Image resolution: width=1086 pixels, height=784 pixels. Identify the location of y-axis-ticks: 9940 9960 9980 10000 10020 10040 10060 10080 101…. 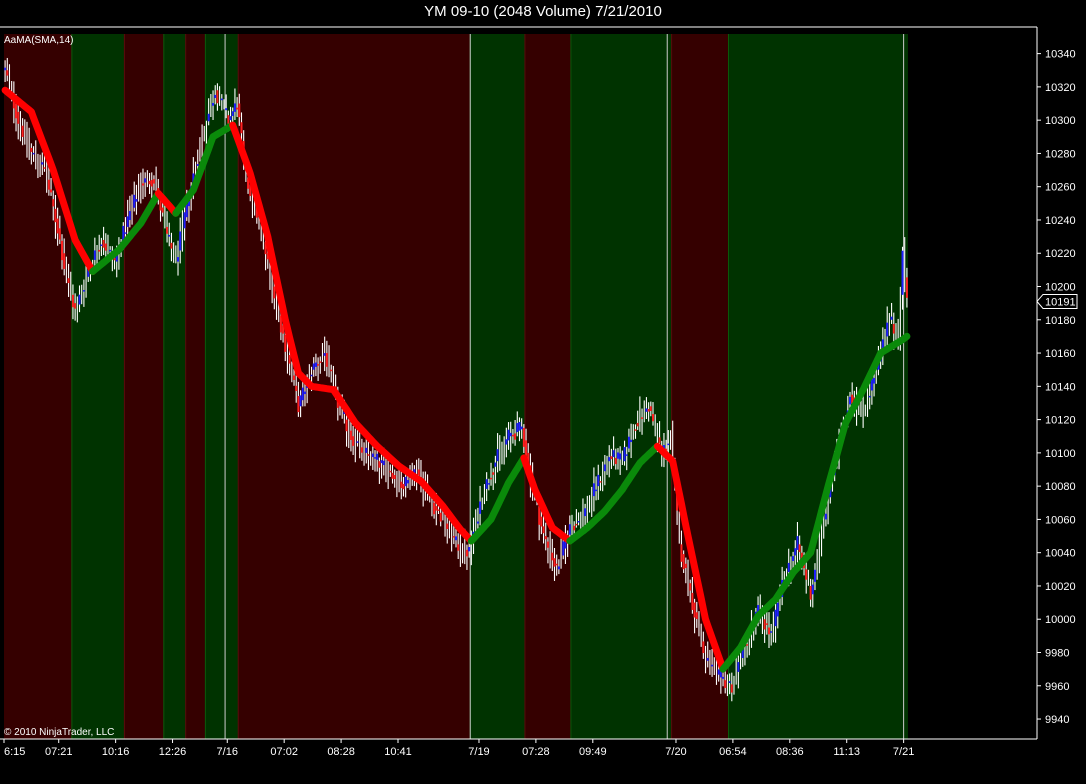
(1056, 387).